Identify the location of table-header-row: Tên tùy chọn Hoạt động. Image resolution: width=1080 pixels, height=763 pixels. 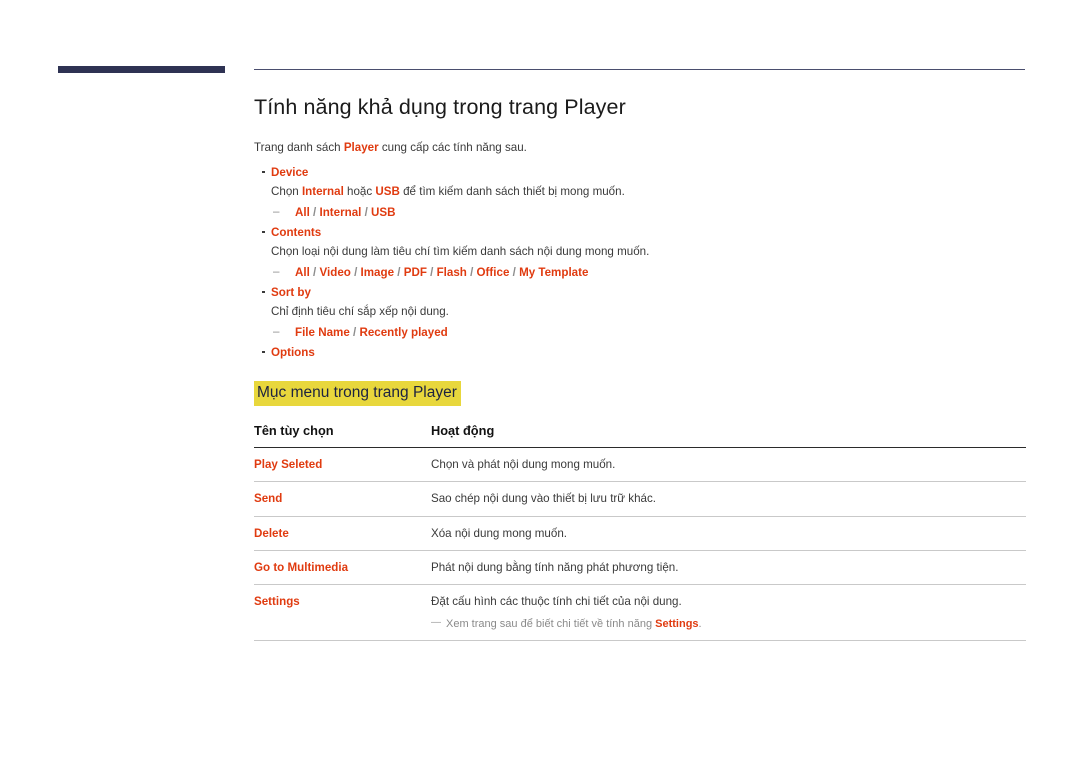
(640, 435).